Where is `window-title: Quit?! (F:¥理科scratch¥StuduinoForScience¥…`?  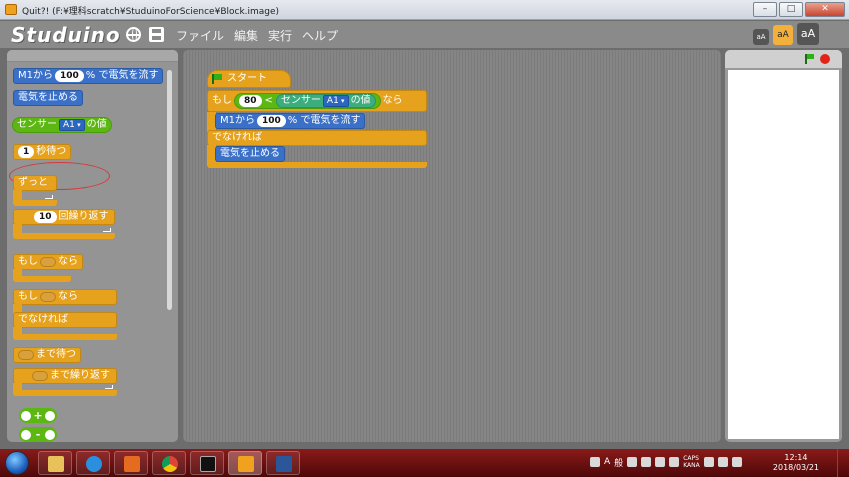
window-title: Quit?! (F:¥理科scratch¥StuduinoForScience¥… is located at coordinates (151, 12).